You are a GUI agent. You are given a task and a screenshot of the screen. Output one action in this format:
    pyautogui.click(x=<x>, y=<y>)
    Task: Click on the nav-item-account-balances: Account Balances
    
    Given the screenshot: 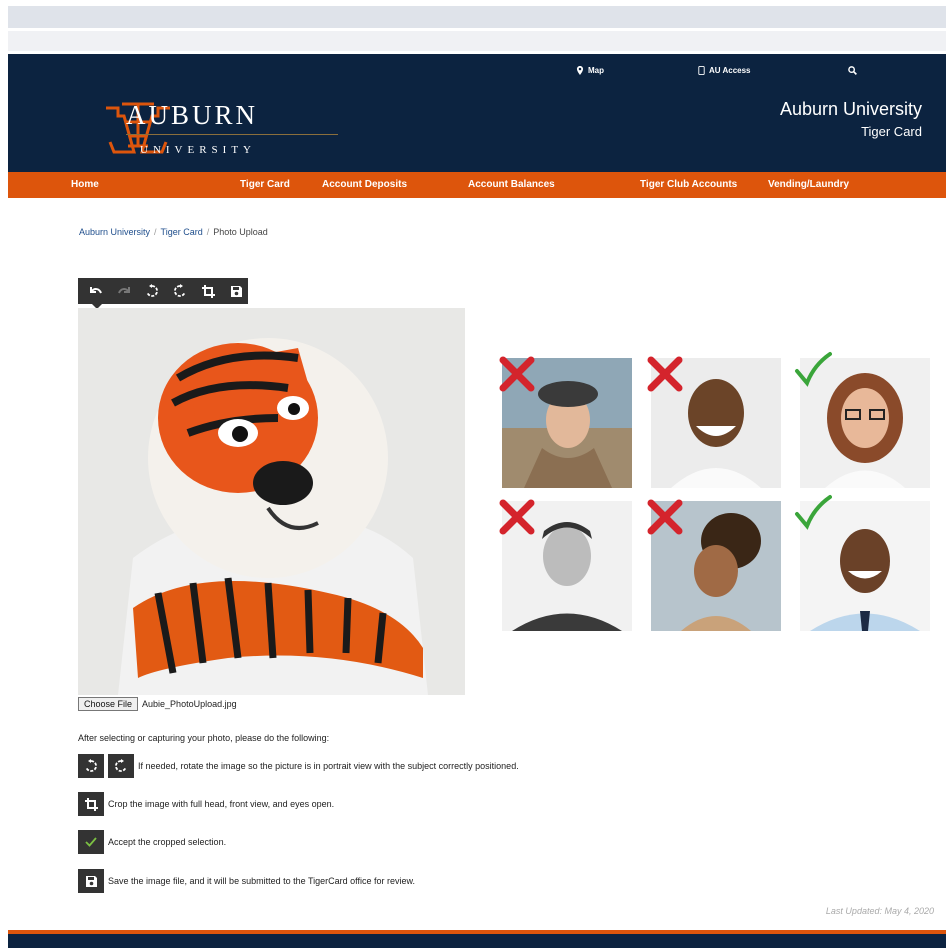 What is the action you would take?
    pyautogui.click(x=511, y=184)
    